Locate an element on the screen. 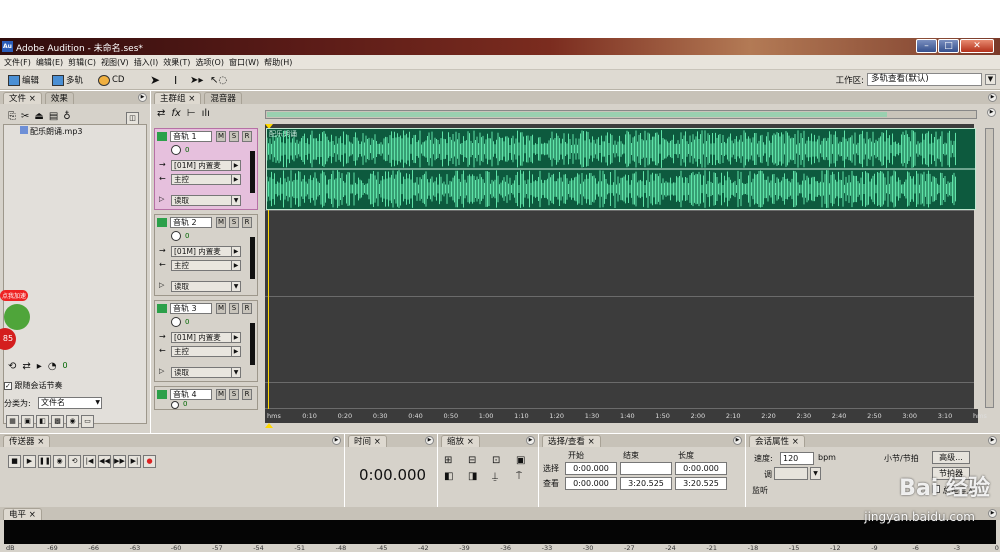 The image size is (1000, 552). zoom-out-horizontal-icon: ⊟ is located at coordinates (476, 460).